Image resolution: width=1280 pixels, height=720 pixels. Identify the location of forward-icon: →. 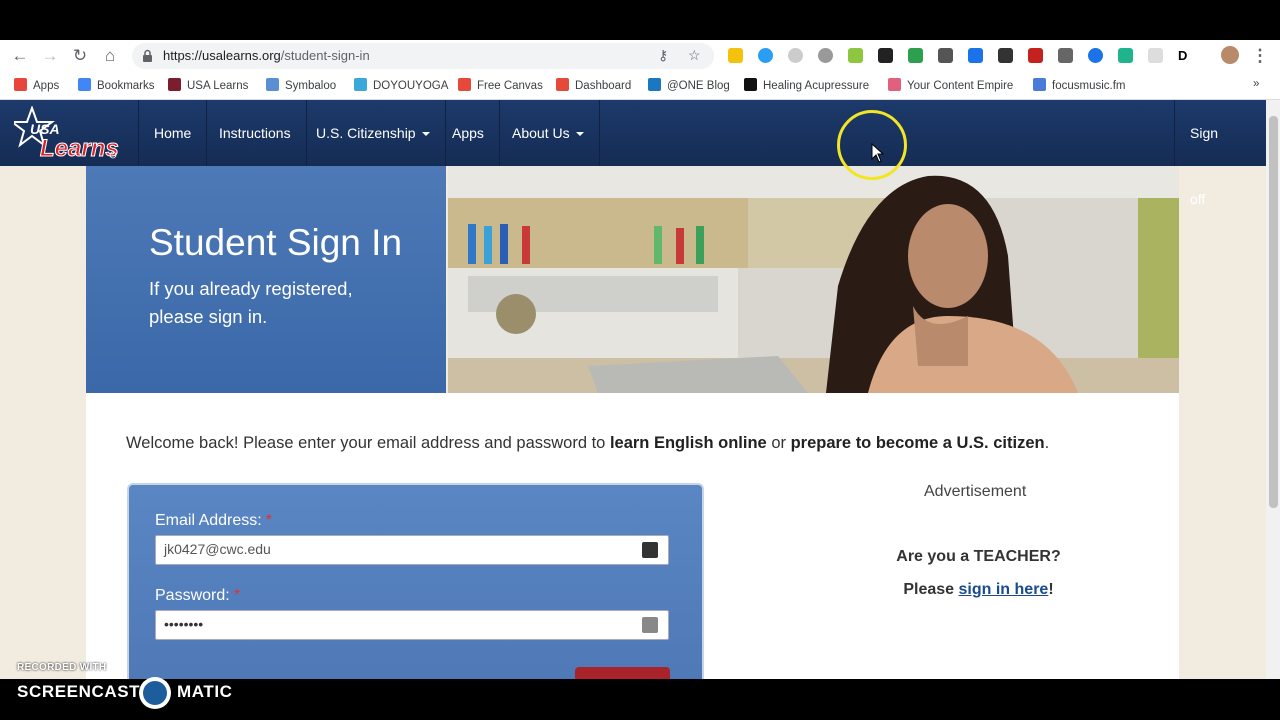
(50, 56).